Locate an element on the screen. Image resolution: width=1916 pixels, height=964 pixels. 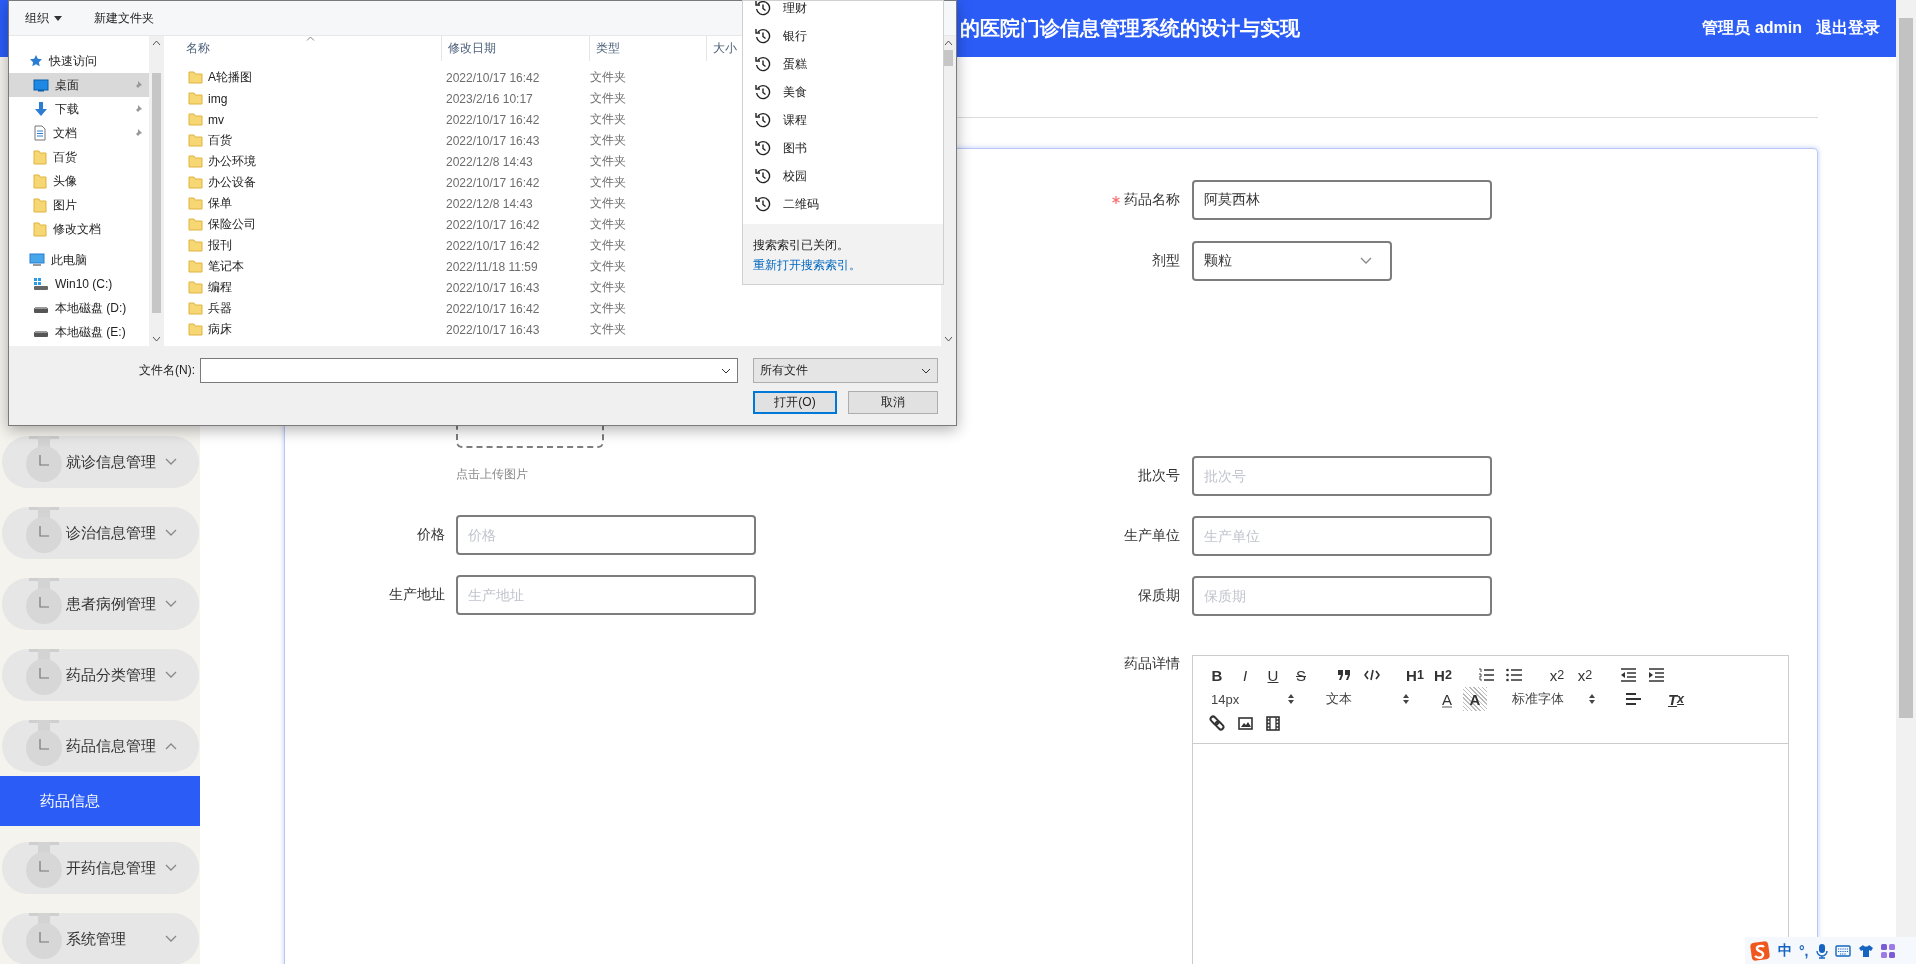
file-name: 办公设备 is located at coordinates (232, 182).